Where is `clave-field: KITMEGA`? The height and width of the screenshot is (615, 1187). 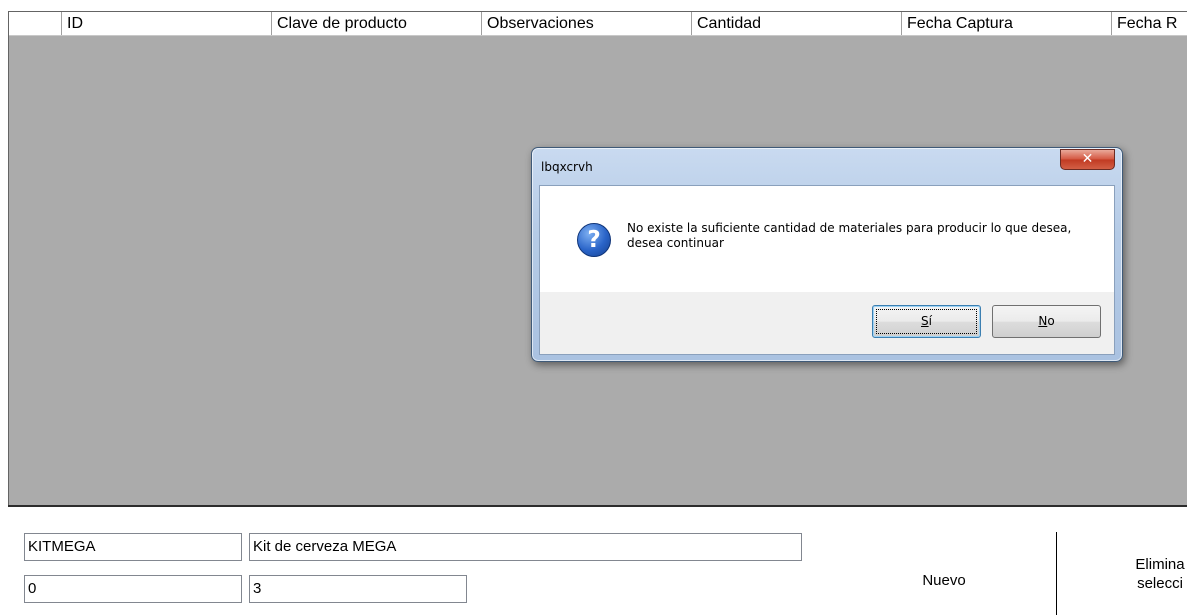 clave-field: KITMEGA is located at coordinates (133, 547).